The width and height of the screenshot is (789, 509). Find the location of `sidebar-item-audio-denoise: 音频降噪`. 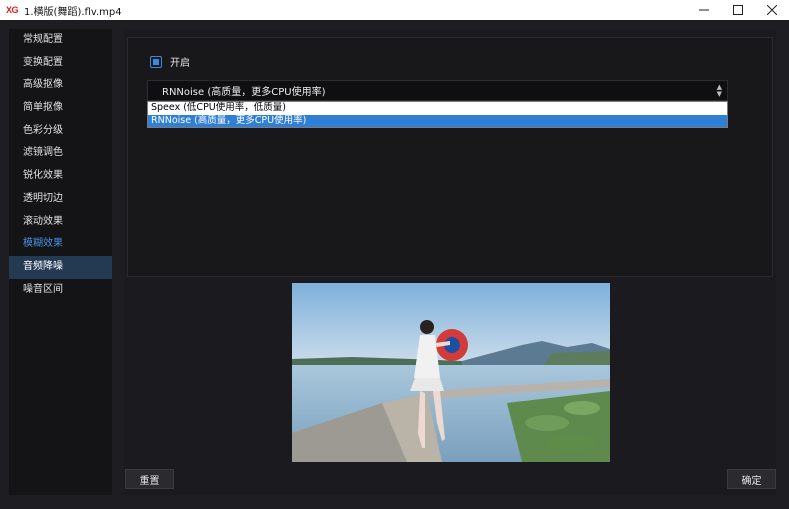

sidebar-item-audio-denoise: 音频降噪 is located at coordinates (60, 267).